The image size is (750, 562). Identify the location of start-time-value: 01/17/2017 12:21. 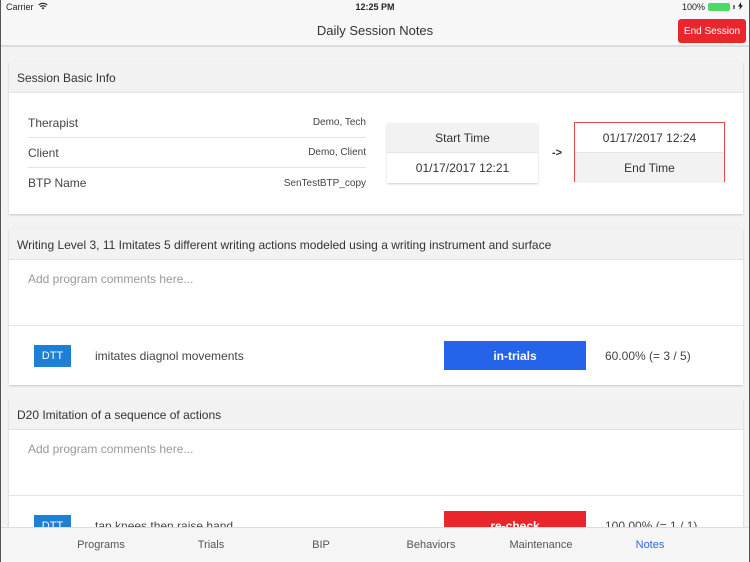
(462, 168).